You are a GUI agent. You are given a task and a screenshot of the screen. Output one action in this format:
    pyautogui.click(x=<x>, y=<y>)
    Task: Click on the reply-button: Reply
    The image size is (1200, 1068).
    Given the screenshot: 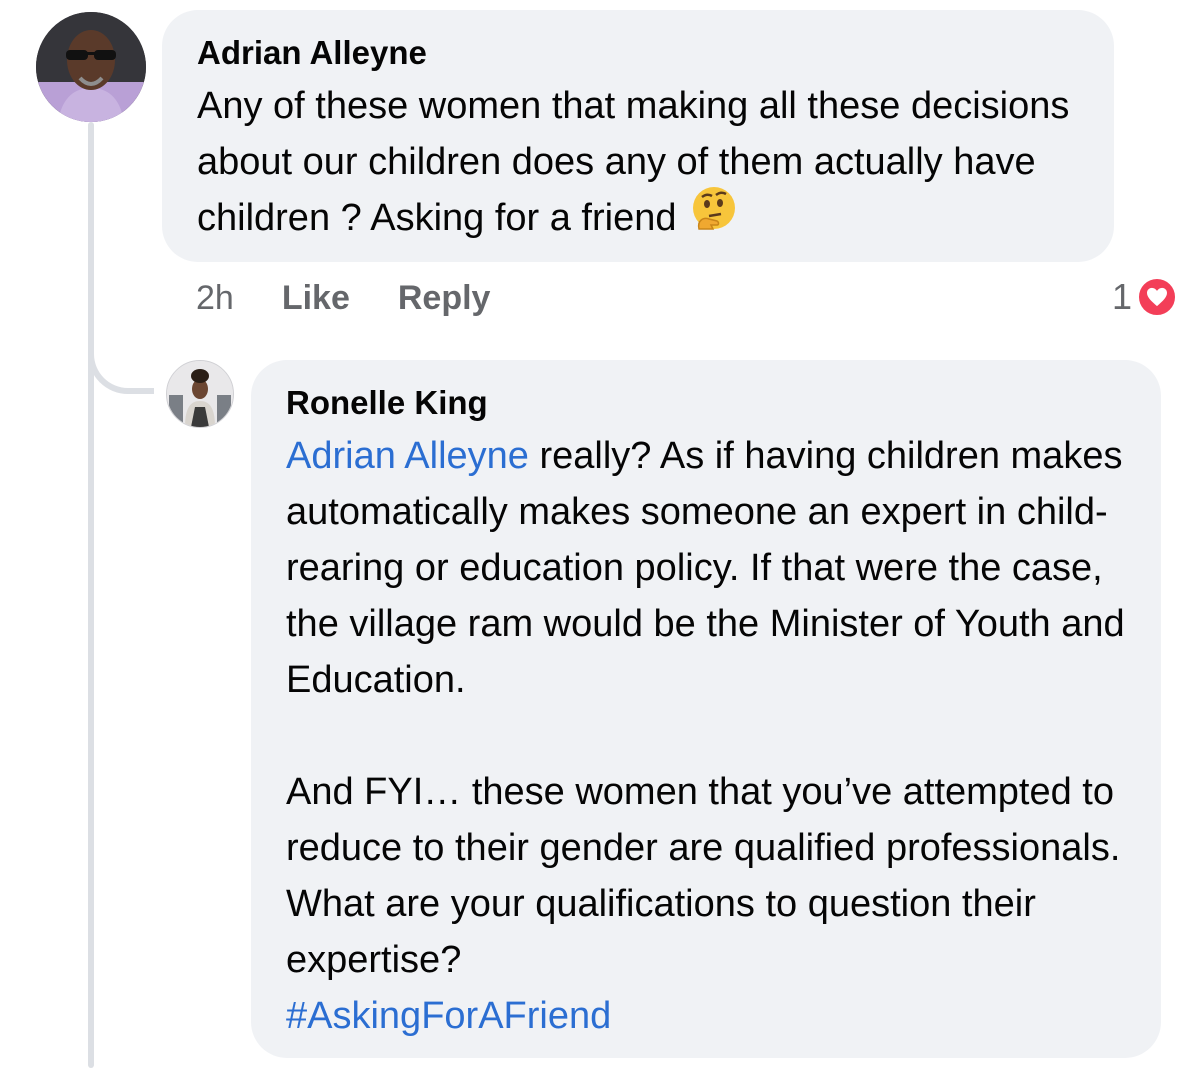 What is the action you would take?
    pyautogui.click(x=444, y=298)
    